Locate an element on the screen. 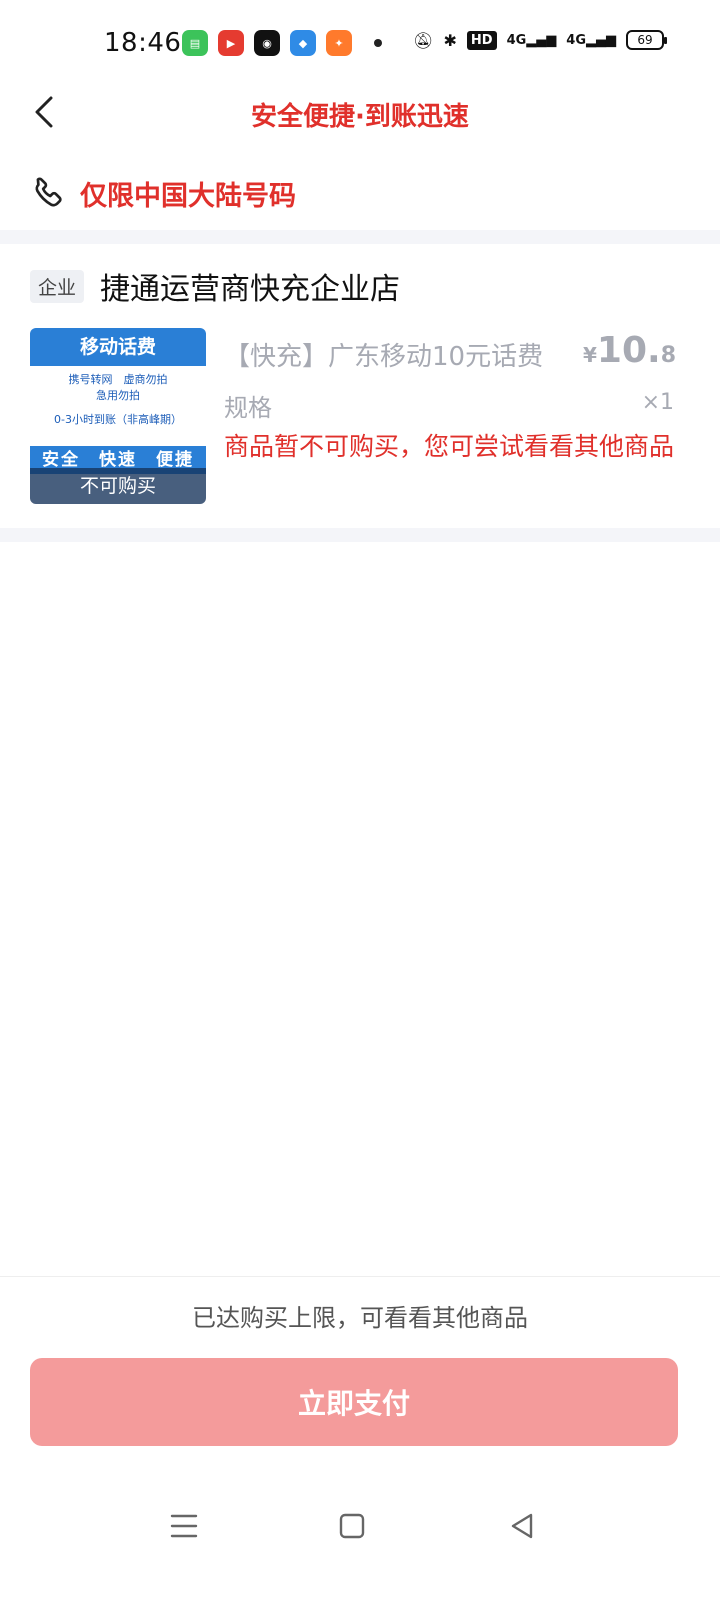 The width and height of the screenshot is (720, 1600). menu-icon is located at coordinates (184, 1526).